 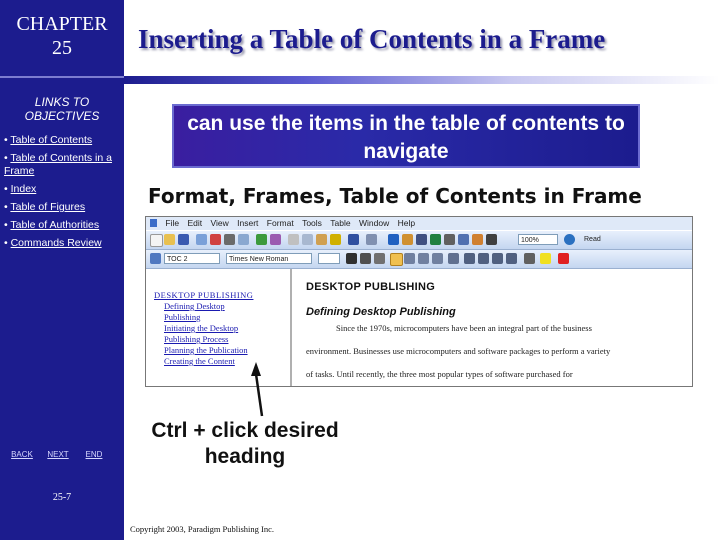 I want to click on document-map-icon, so click(x=477, y=239).